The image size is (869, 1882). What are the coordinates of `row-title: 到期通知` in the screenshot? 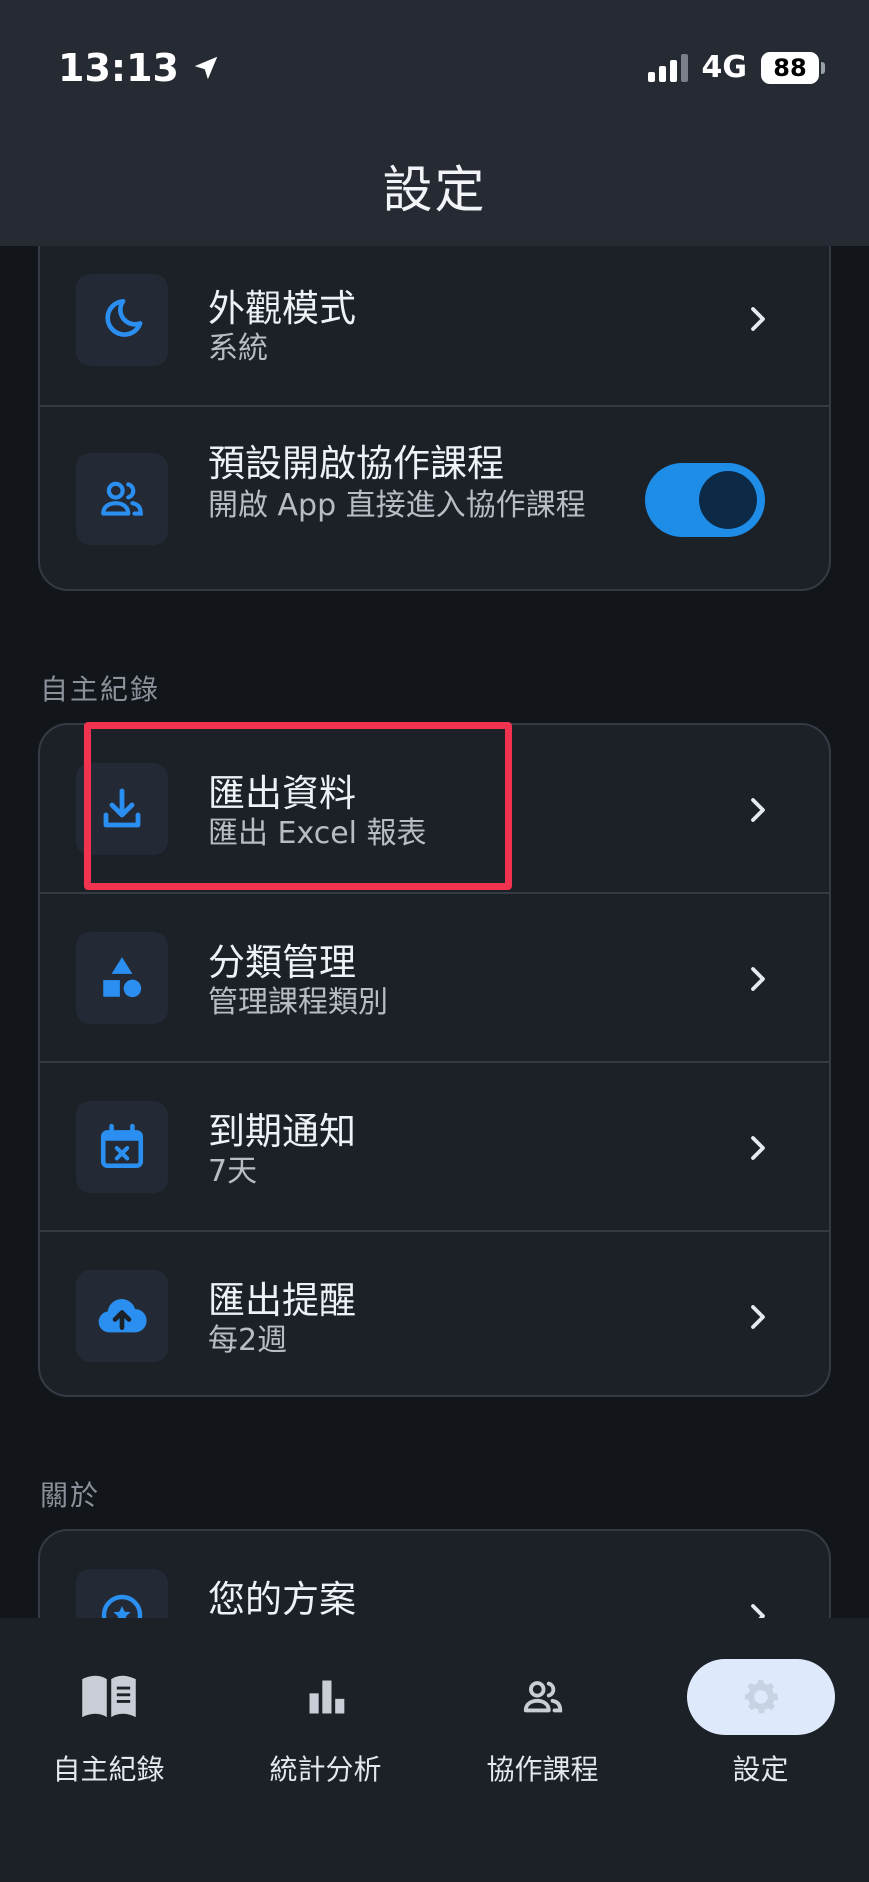 It's located at (282, 1131).